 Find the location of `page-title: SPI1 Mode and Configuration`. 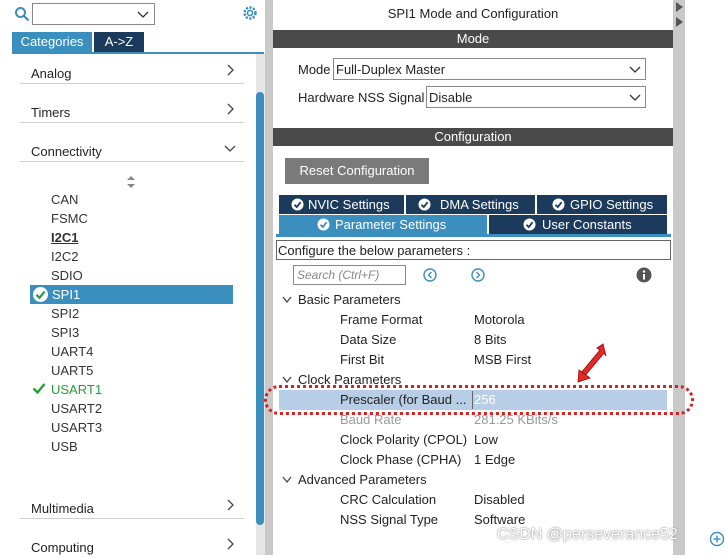

page-title: SPI1 Mode and Configuration is located at coordinates (473, 13).